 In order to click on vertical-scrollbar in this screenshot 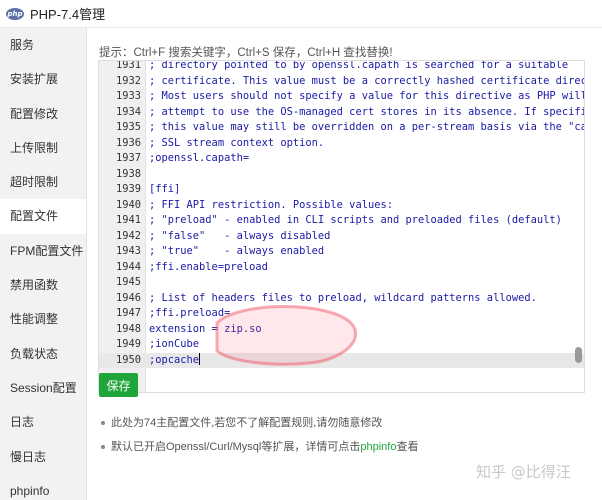, I will do `click(578, 355)`.